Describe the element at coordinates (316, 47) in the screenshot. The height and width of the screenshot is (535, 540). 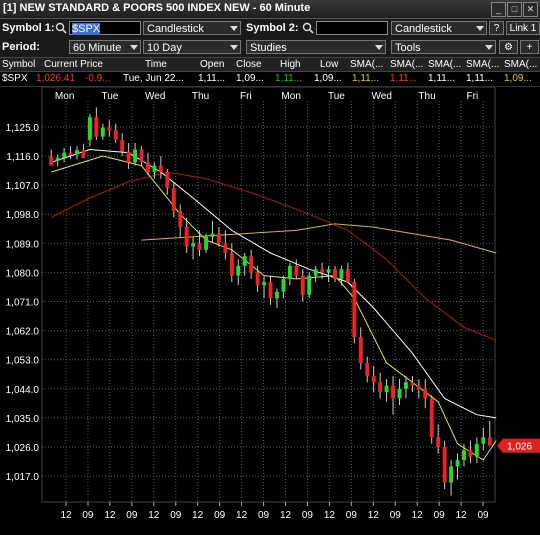
I see `studies-select: Studies` at that location.